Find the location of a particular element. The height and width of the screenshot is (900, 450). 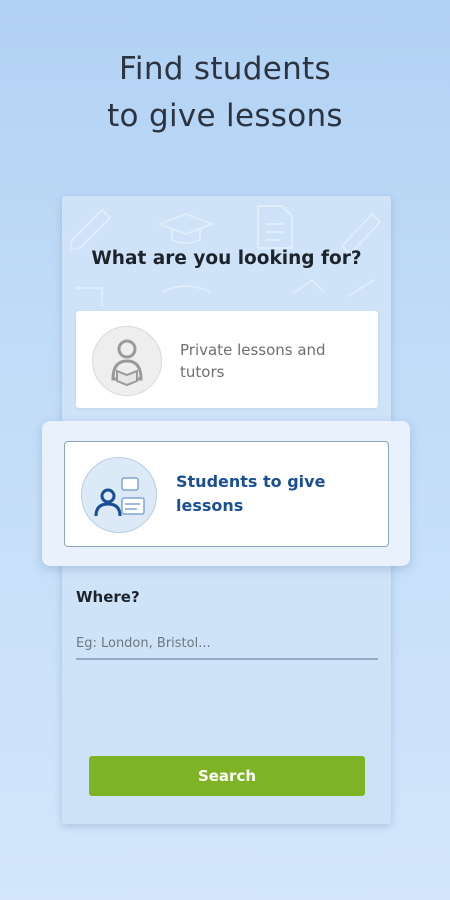

option-students-highlight: Students to give lessons is located at coordinates (226, 493).